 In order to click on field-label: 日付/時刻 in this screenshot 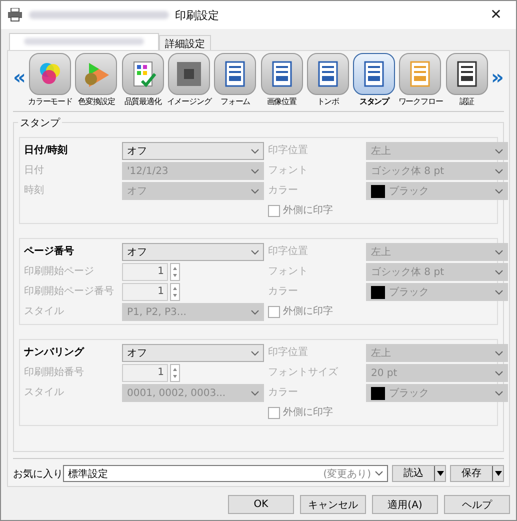, I will do `click(46, 151)`.